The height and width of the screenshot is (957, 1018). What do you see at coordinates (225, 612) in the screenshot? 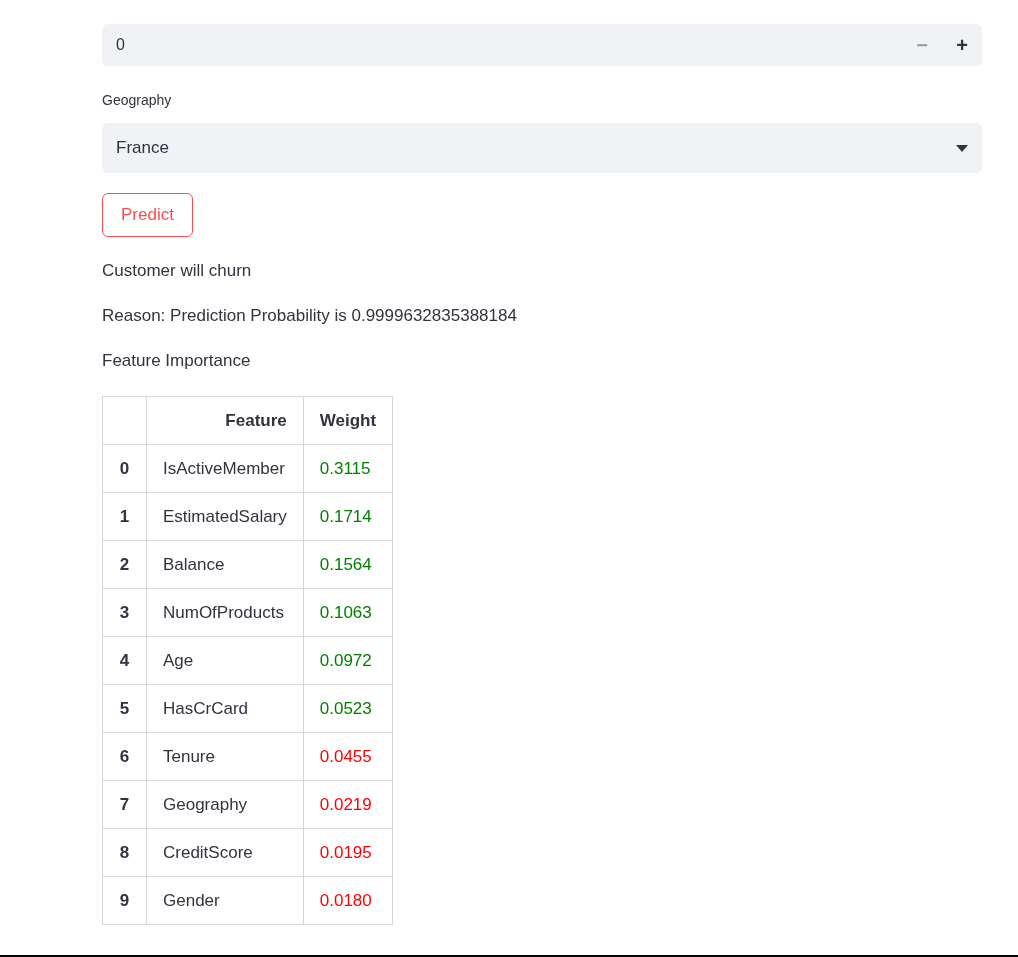
I see `table-cell: NumOfProducts` at bounding box center [225, 612].